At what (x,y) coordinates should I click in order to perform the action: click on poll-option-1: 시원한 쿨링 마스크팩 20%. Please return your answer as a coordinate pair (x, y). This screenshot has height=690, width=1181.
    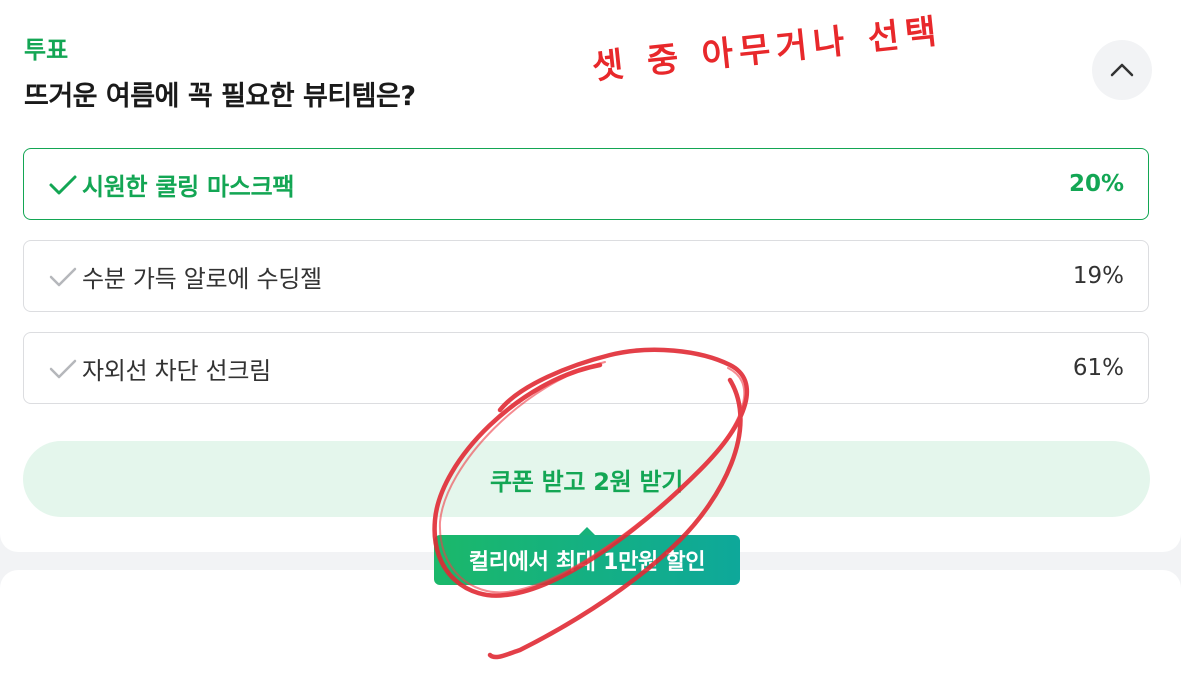
    Looking at the image, I should click on (586, 184).